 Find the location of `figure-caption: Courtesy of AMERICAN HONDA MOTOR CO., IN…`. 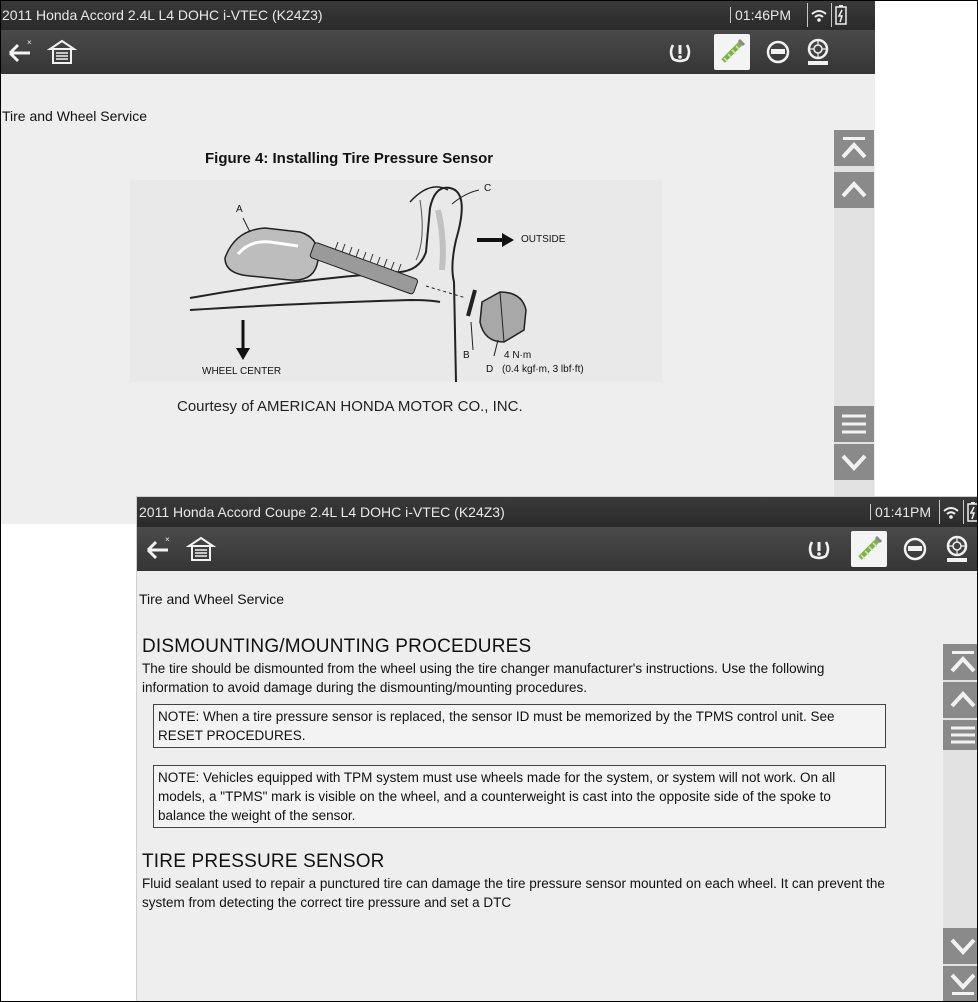

figure-caption: Courtesy of AMERICAN HONDA MOTOR CO., IN… is located at coordinates (350, 406).